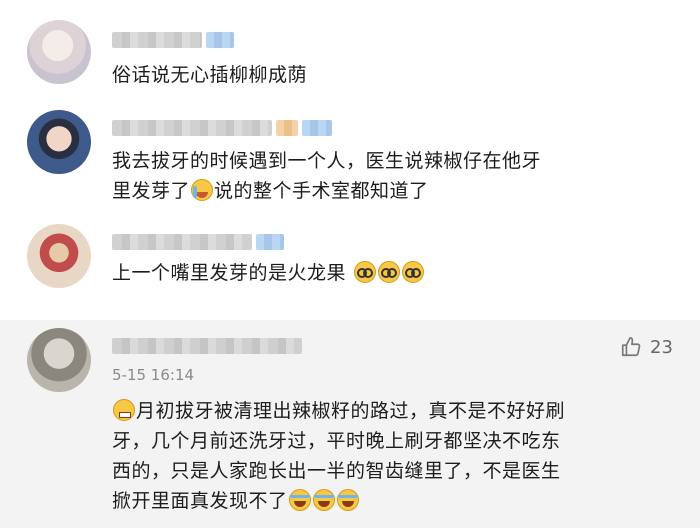 This screenshot has height=528, width=700. Describe the element at coordinates (202, 190) in the screenshot. I see `cry-emoji-icon` at that location.